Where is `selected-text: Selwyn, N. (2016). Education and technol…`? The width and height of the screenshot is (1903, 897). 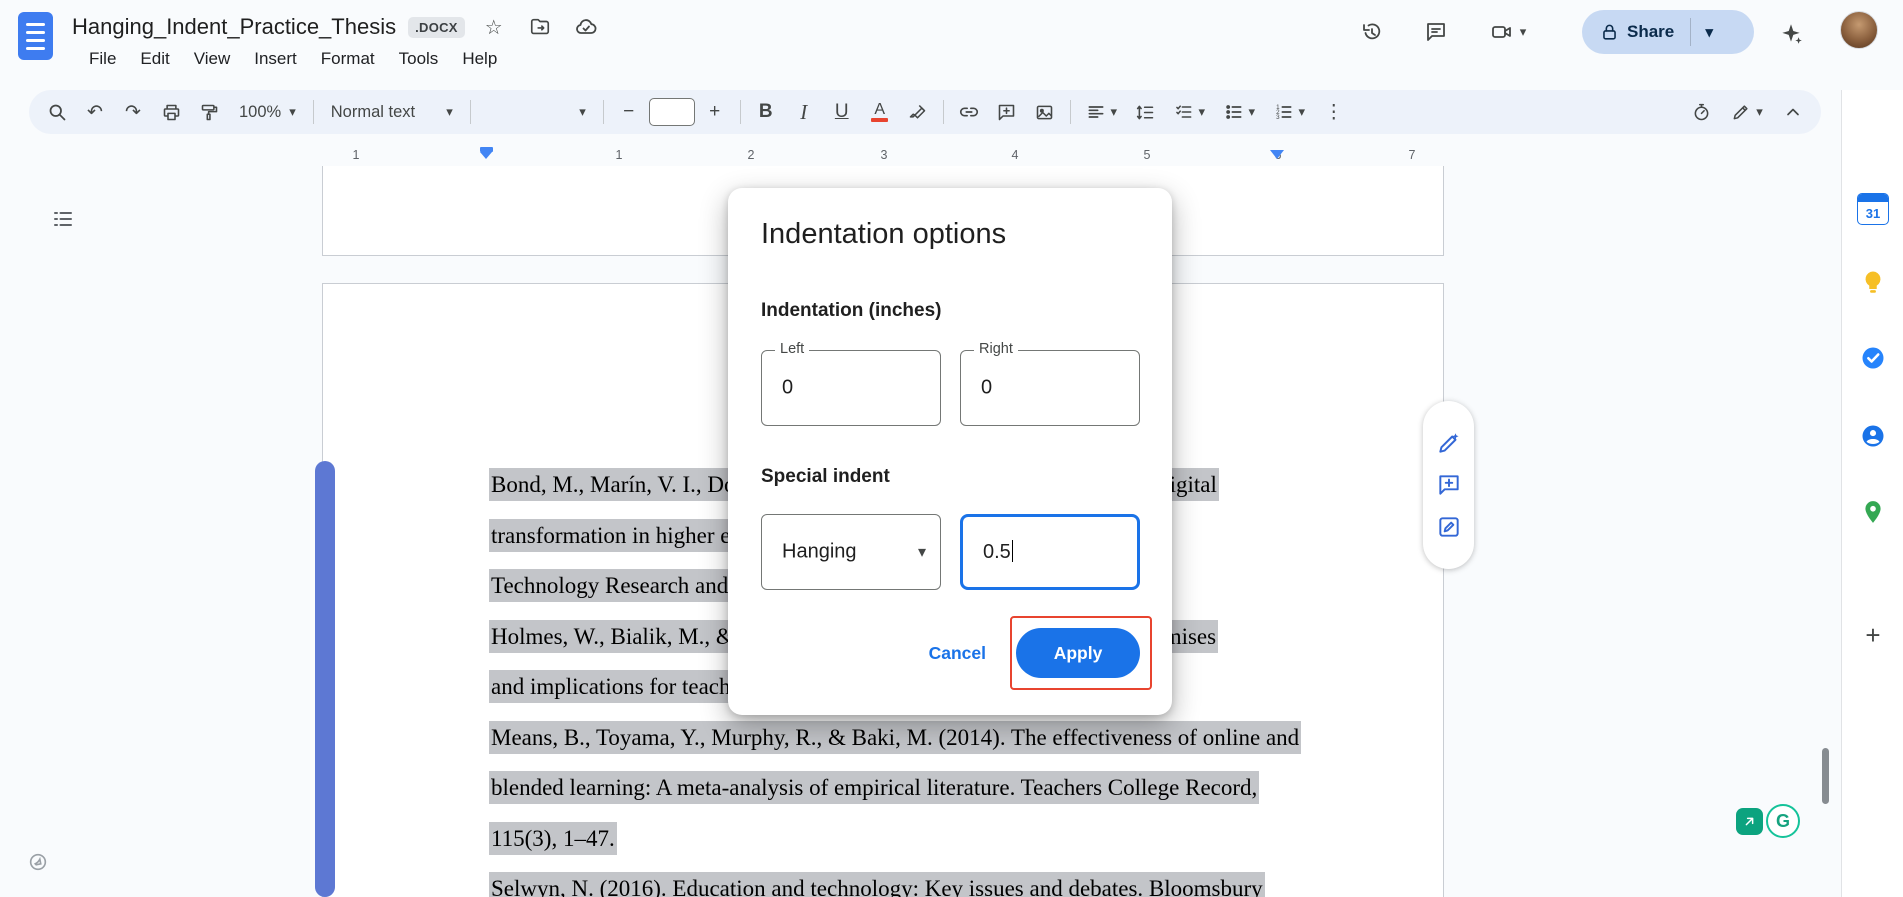 selected-text: Selwyn, N. (2016). Education and technol… is located at coordinates (877, 884).